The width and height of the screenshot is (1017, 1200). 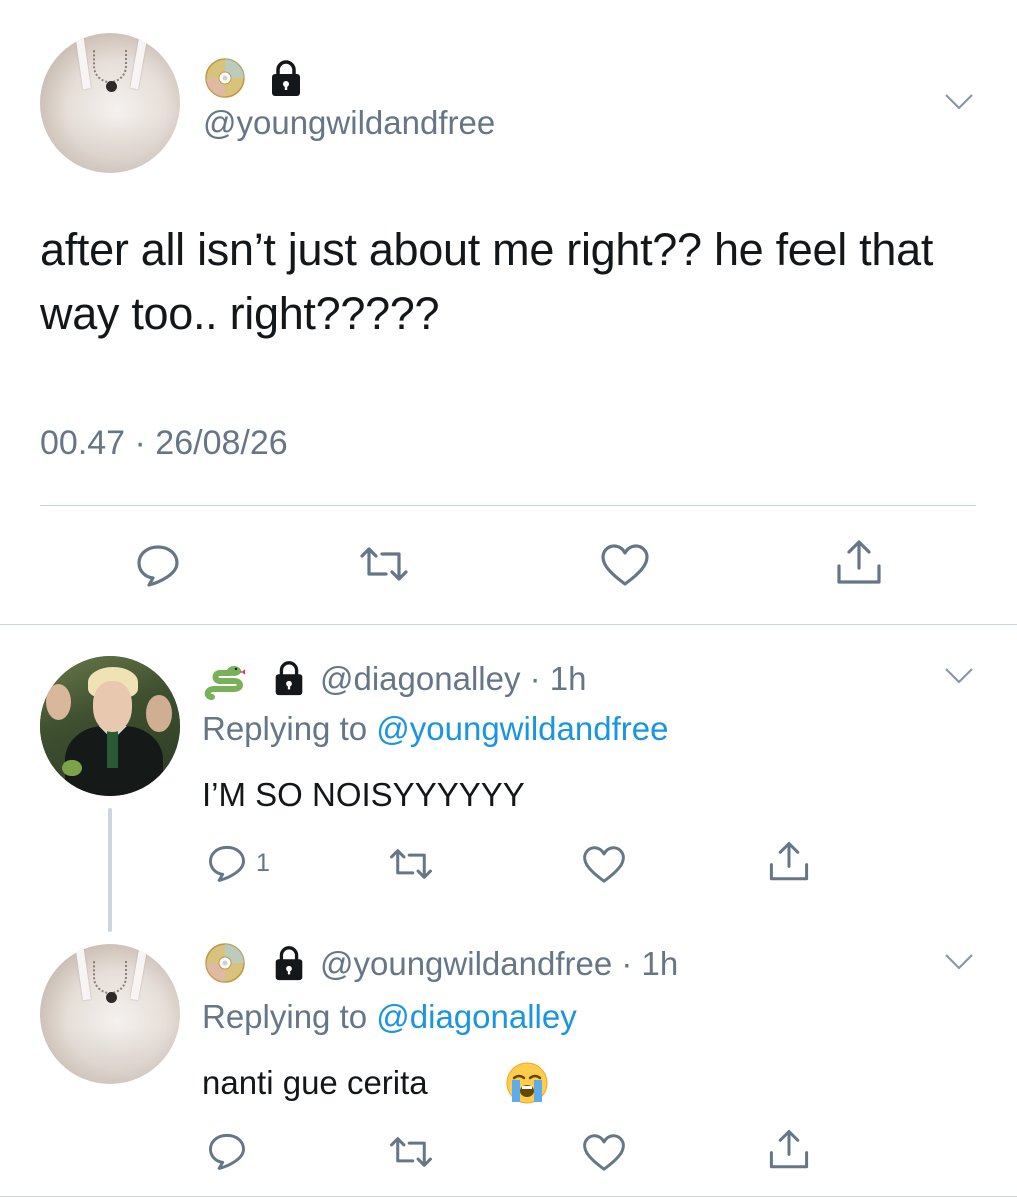 What do you see at coordinates (522, 728) in the screenshot?
I see `replying-to-mention: @youngwildandfree` at bounding box center [522, 728].